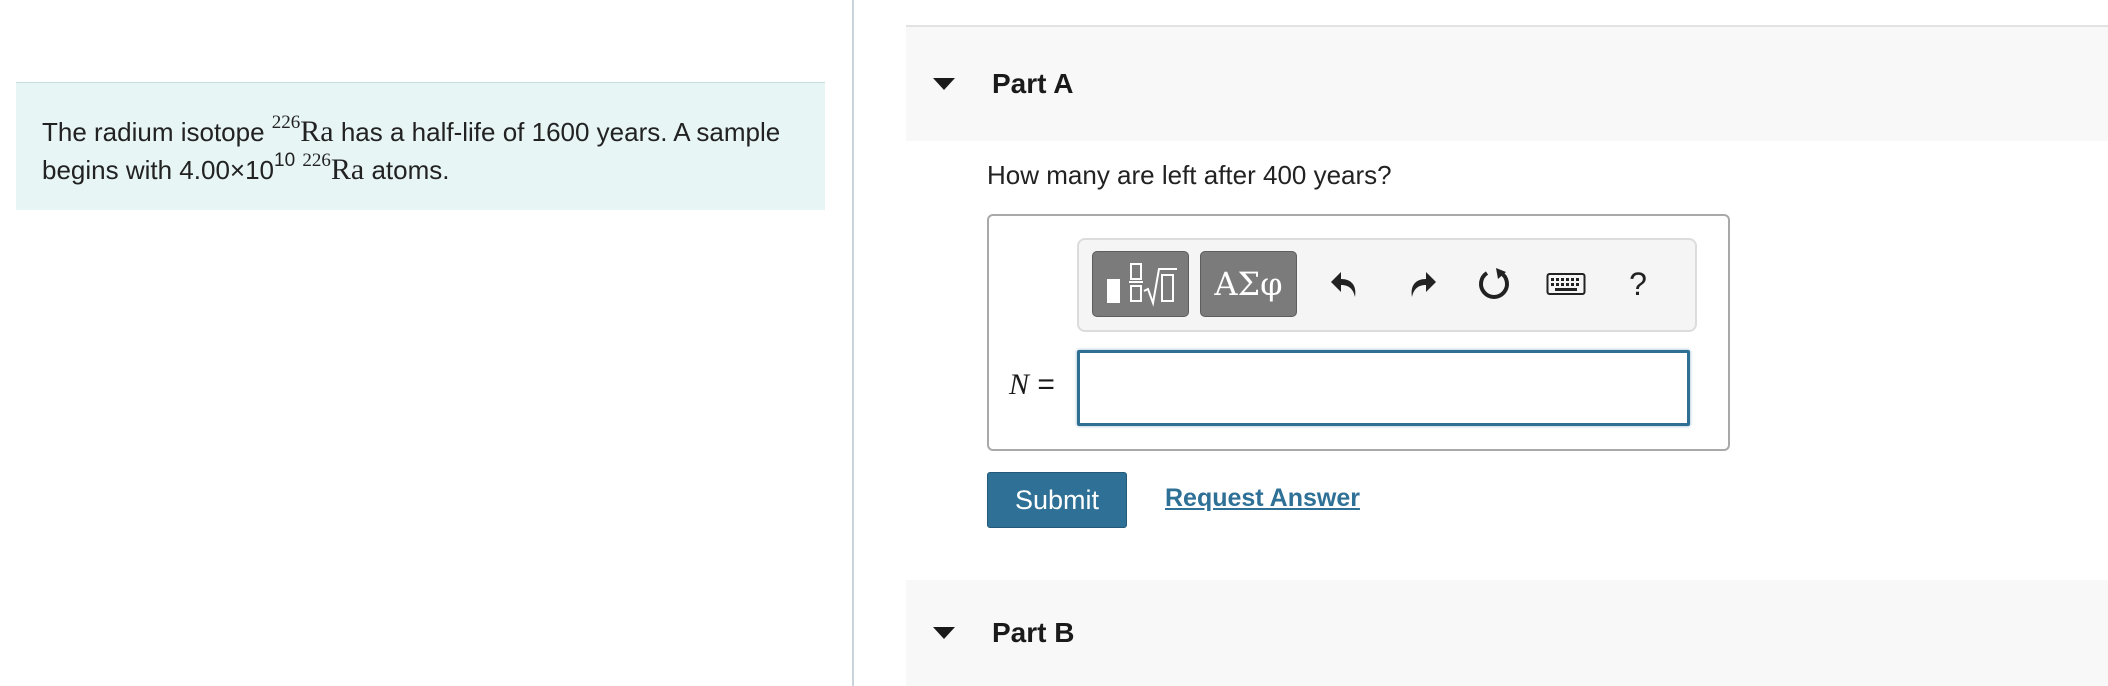  Describe the element at coordinates (316, 160) in the screenshot. I see `isotope-mass-2: 226` at that location.